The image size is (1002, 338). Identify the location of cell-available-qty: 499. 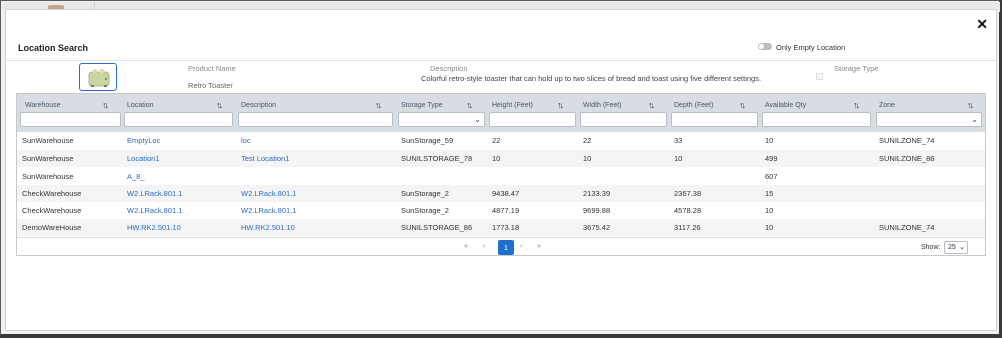
(771, 158).